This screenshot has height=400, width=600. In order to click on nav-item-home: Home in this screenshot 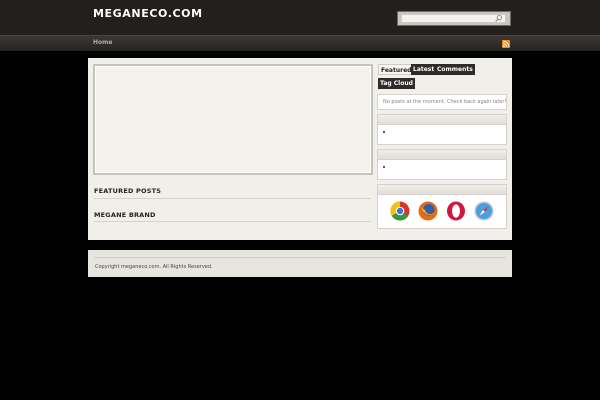, I will do `click(102, 42)`.